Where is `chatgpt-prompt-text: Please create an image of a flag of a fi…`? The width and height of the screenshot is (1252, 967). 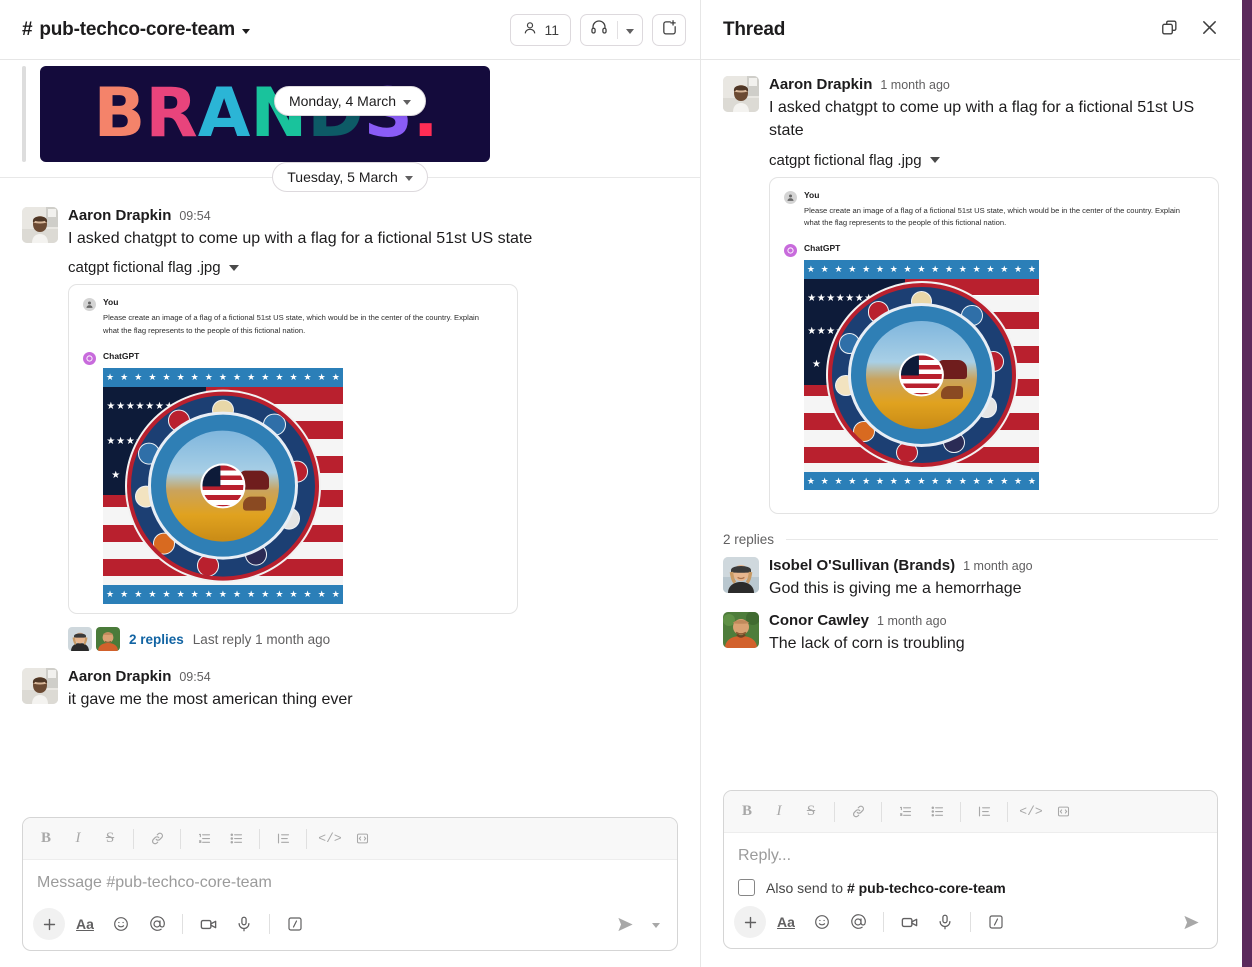 chatgpt-prompt-text: Please create an image of a flag of a fi… is located at coordinates (291, 324).